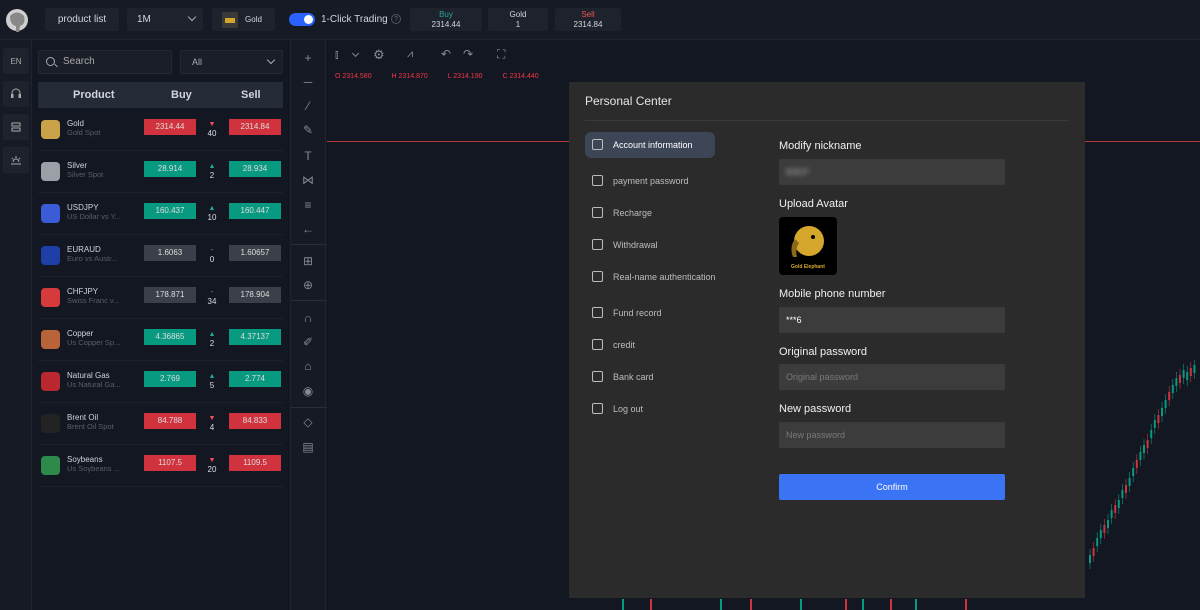 The image size is (1200, 610). What do you see at coordinates (650, 213) in the screenshot?
I see `menu-item: Recharge` at bounding box center [650, 213].